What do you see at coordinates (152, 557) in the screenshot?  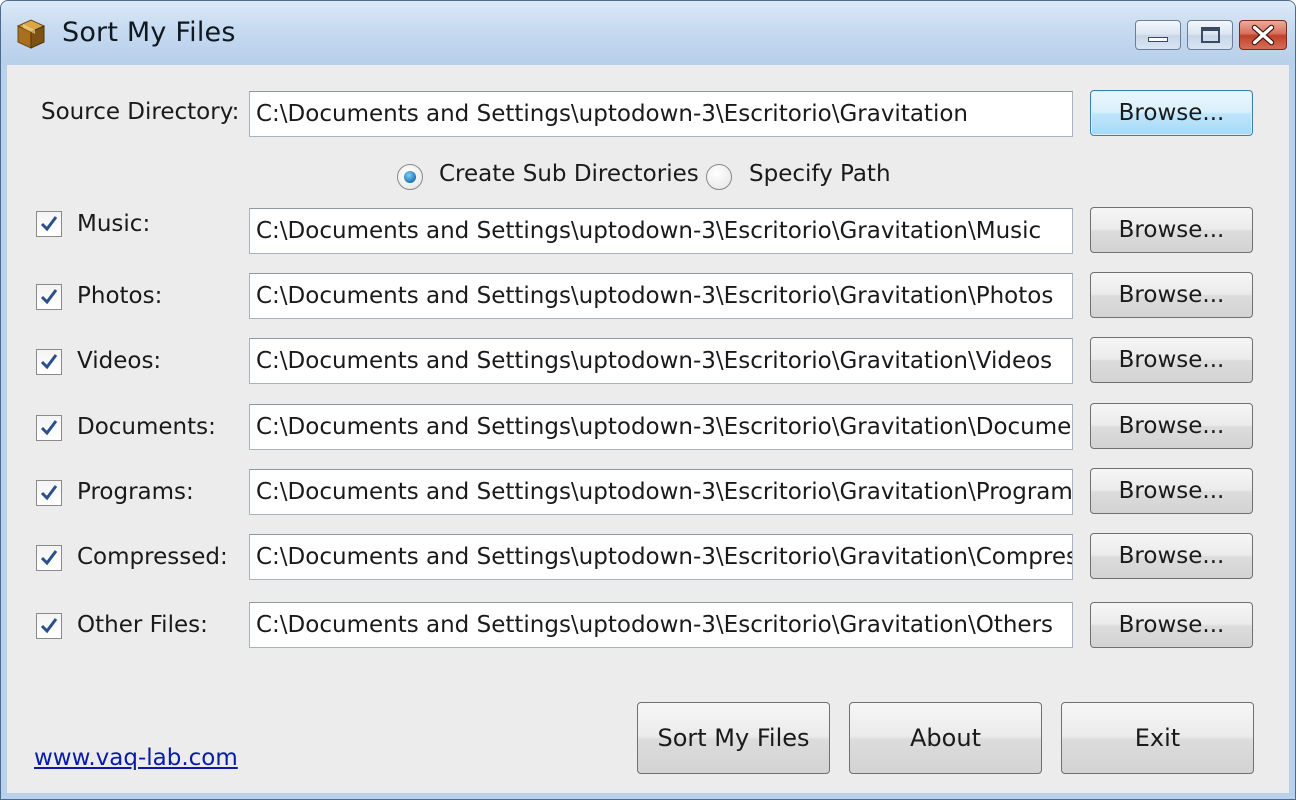 I see `compressed-label: Compressed:` at bounding box center [152, 557].